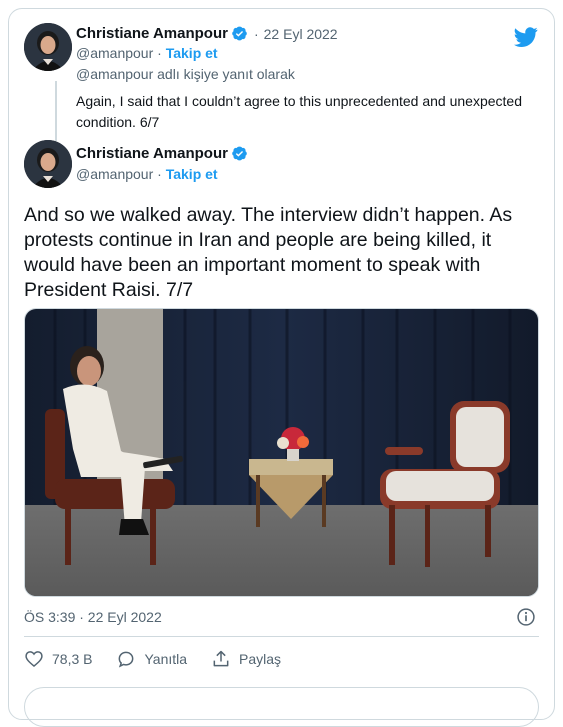 This screenshot has height=727, width=563. Describe the element at coordinates (72, 659) in the screenshot. I see `like-count: 78,3 B` at that location.